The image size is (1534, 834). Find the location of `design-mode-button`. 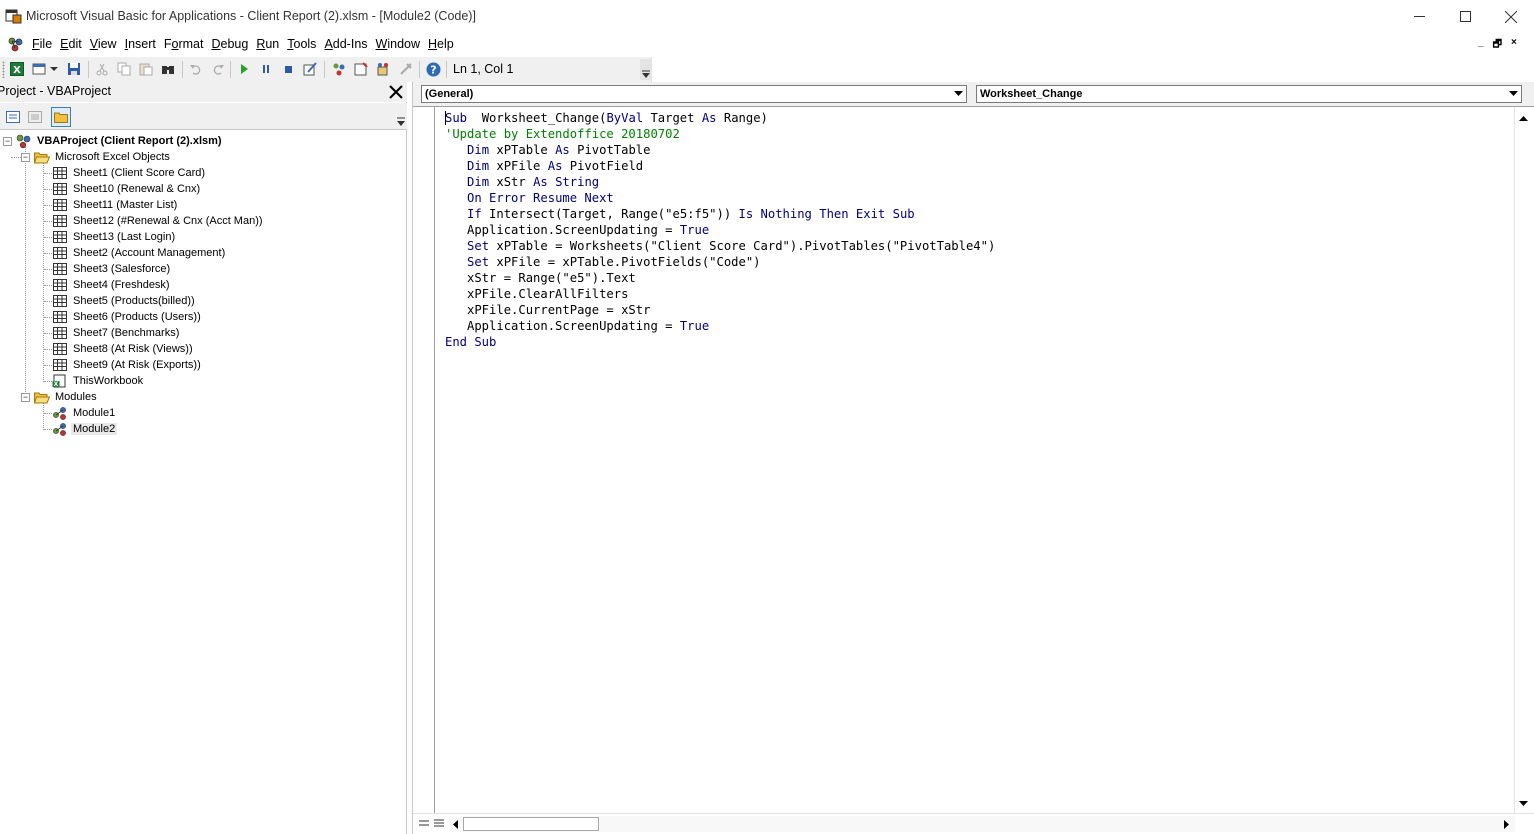

design-mode-button is located at coordinates (310, 69).